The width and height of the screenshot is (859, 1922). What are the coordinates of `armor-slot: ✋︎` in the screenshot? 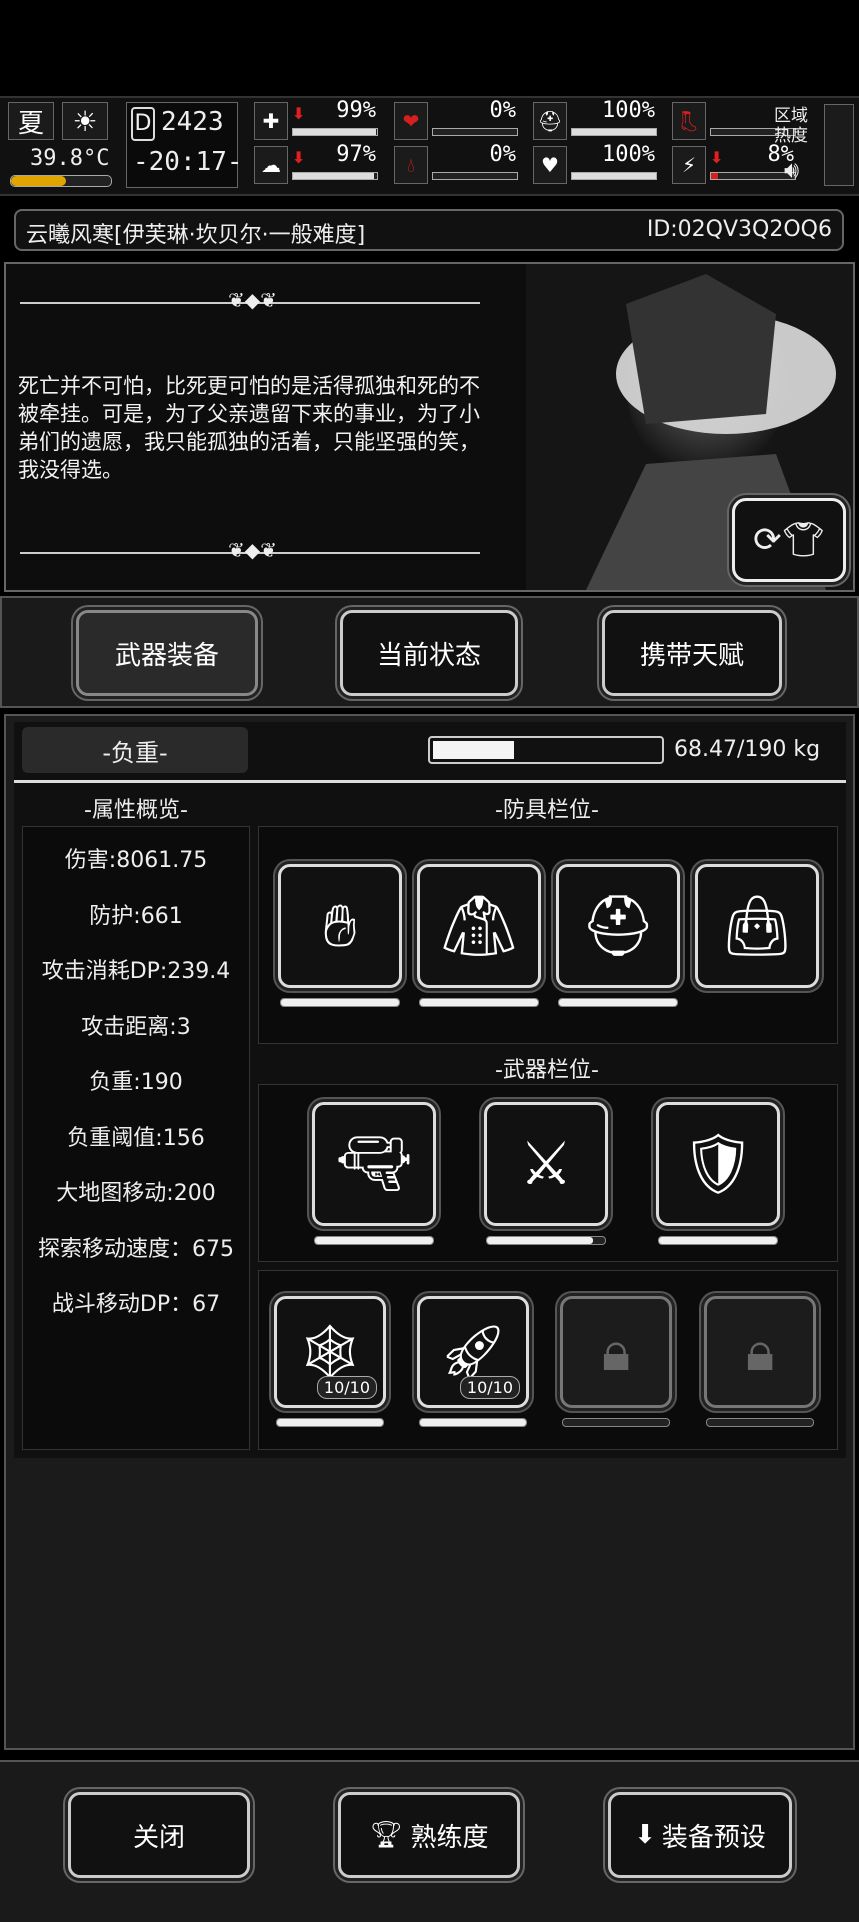 It's located at (340, 926).